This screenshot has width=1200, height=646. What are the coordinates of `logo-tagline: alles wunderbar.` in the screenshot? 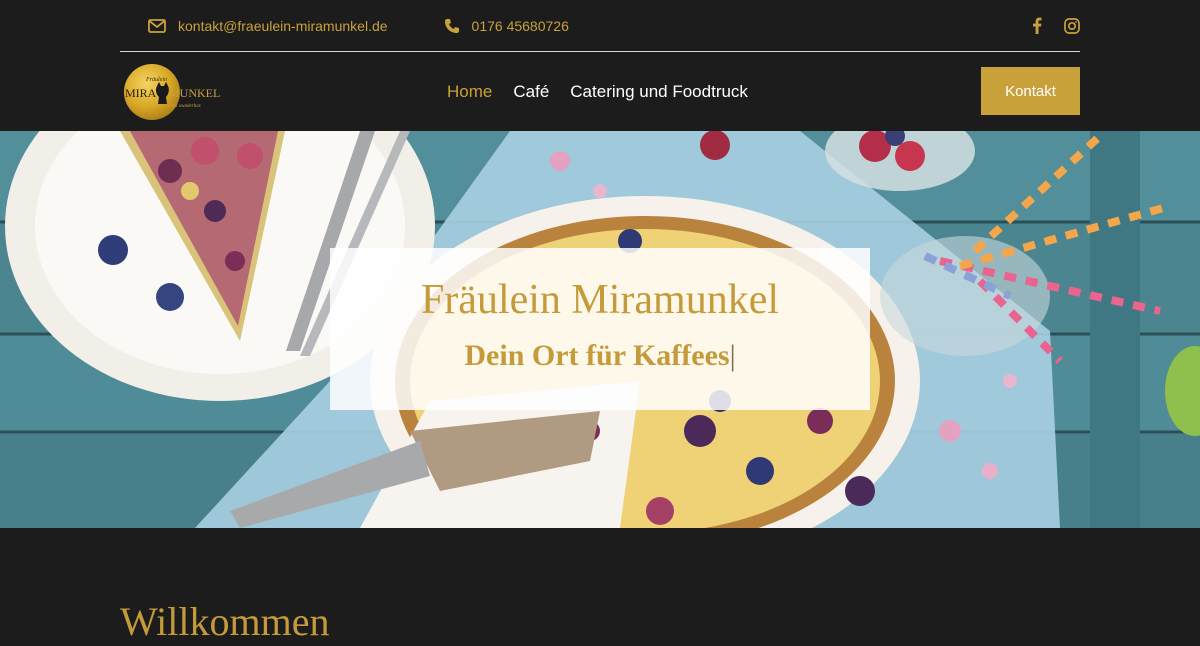 It's located at (184, 106).